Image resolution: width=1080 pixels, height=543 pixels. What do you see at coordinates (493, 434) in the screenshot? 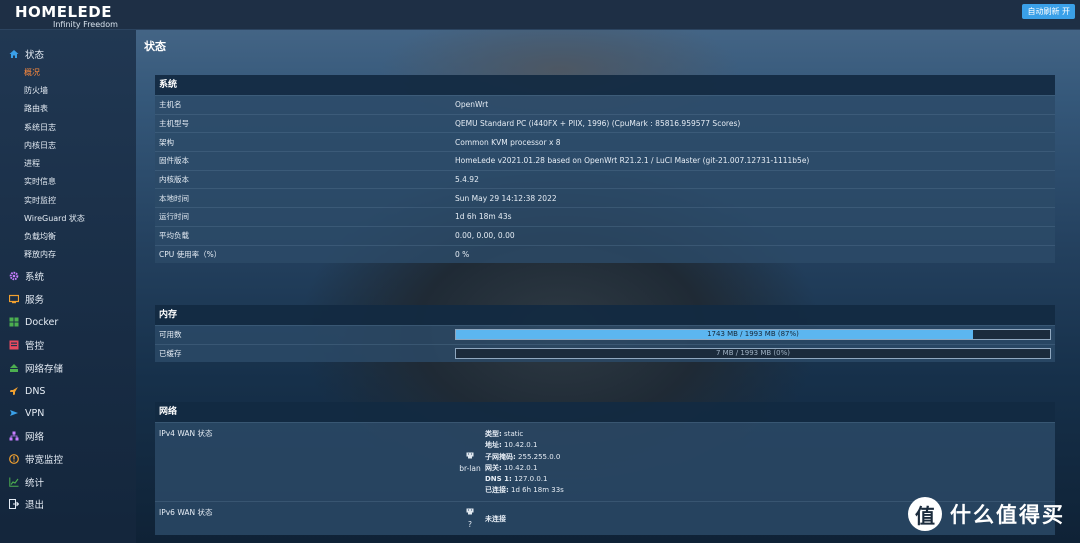
I see `detail-label: 类型:` at bounding box center [493, 434].